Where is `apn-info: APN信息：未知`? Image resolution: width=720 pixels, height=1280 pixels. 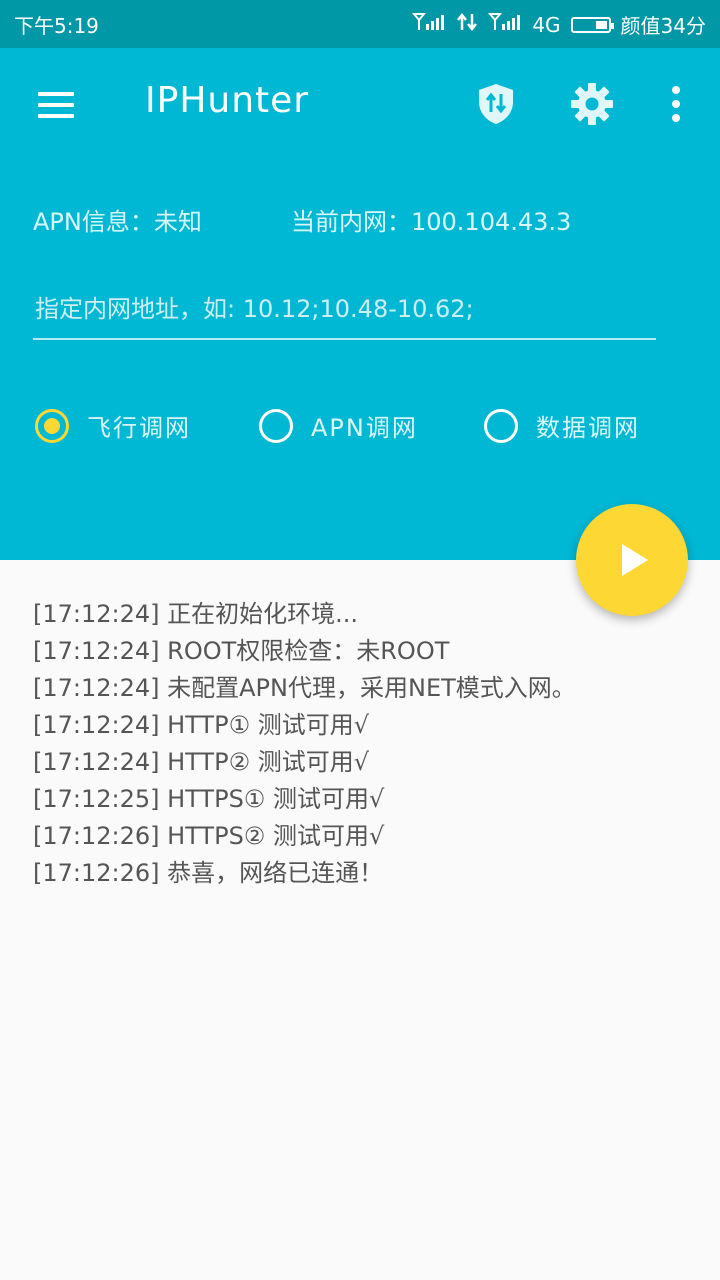
apn-info: APN信息：未知 is located at coordinates (117, 222).